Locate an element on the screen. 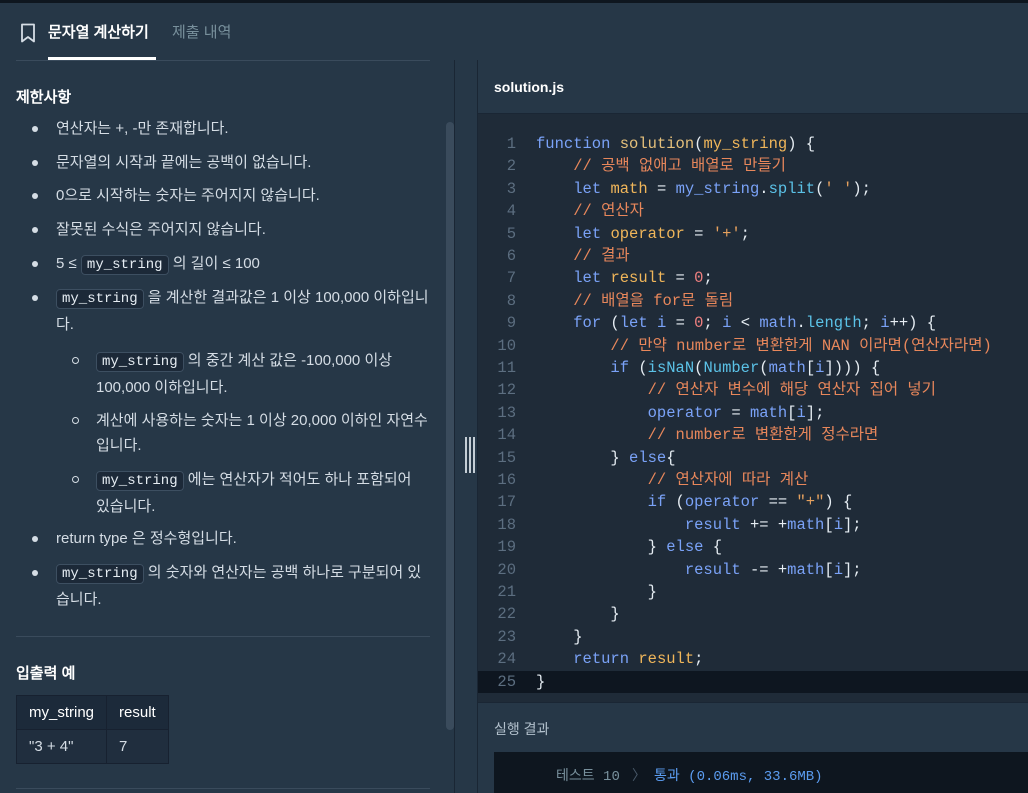  result-header: 실행 결과 is located at coordinates (753, 727).